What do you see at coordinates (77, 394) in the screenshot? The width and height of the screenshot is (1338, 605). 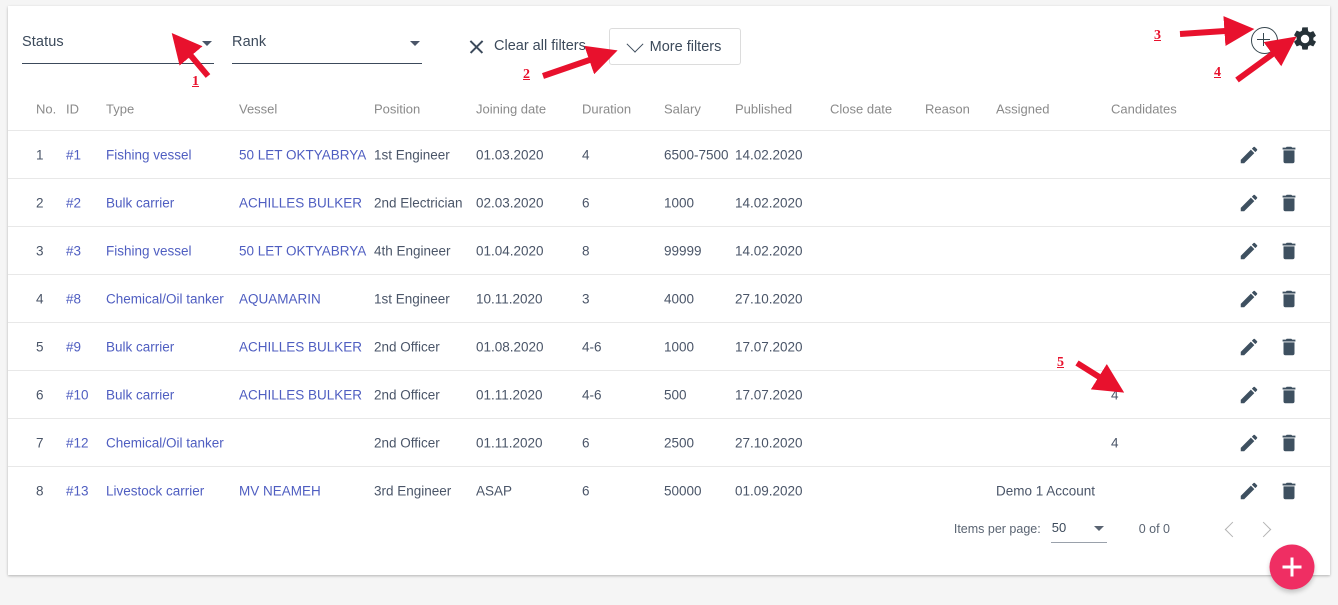 I see `cell-id: #10` at bounding box center [77, 394].